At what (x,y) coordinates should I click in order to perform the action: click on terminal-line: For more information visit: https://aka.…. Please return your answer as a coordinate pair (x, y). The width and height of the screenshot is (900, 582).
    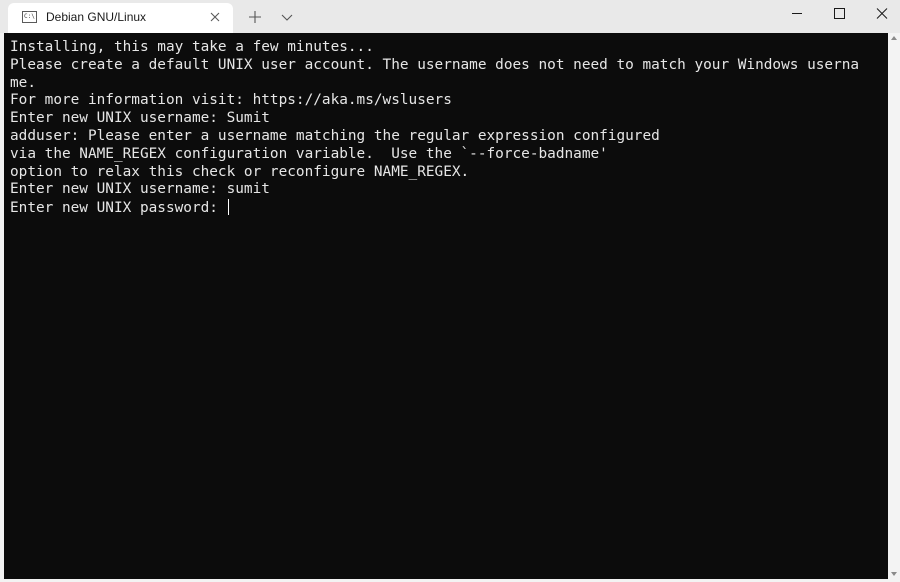
    Looking at the image, I should click on (231, 100).